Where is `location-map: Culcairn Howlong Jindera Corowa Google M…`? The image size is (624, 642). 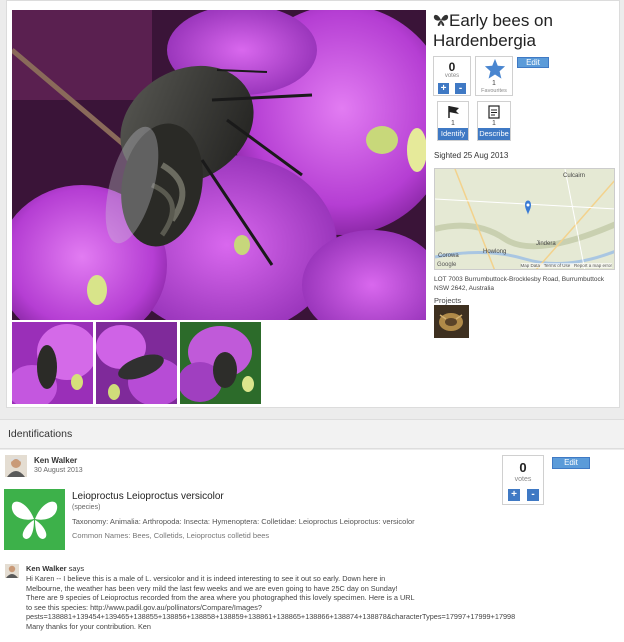
location-map: Culcairn Howlong Jindera Corowa Google M… is located at coordinates (524, 219).